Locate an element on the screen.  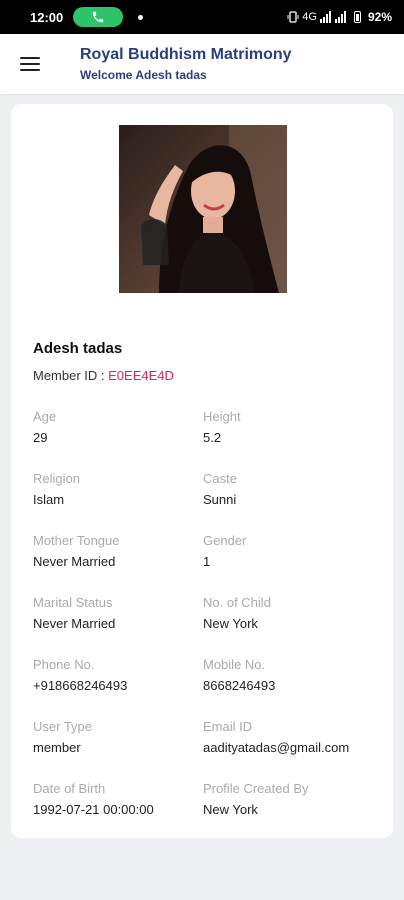
mother-tongue-value: Never Married is located at coordinates (74, 561).